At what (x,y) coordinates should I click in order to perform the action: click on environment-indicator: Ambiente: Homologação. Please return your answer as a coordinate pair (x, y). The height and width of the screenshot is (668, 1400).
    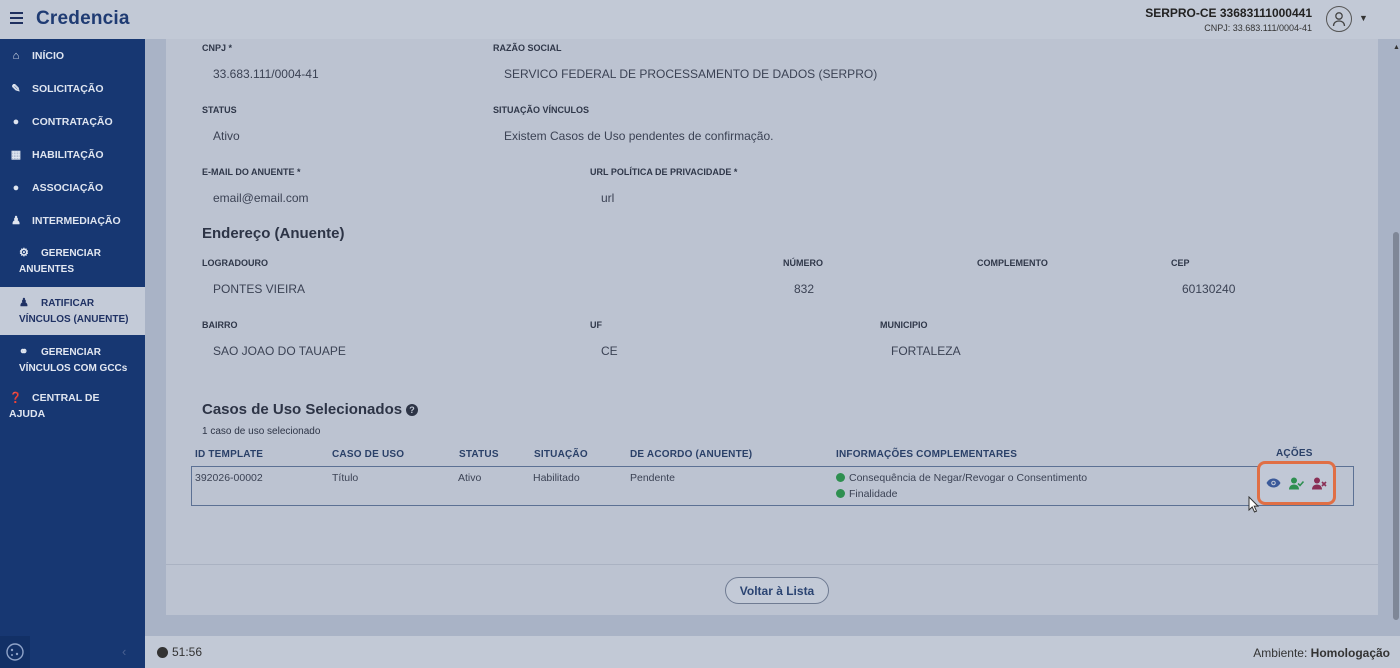
    Looking at the image, I should click on (1321, 653).